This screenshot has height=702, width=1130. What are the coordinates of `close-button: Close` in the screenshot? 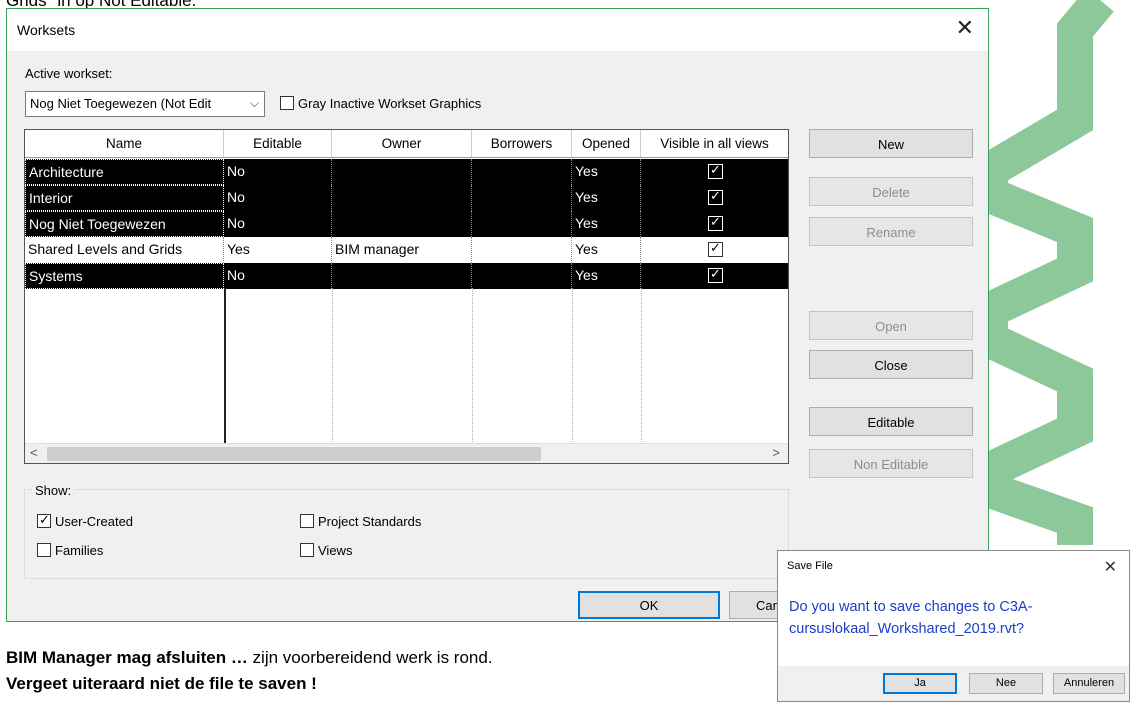 It's located at (891, 364).